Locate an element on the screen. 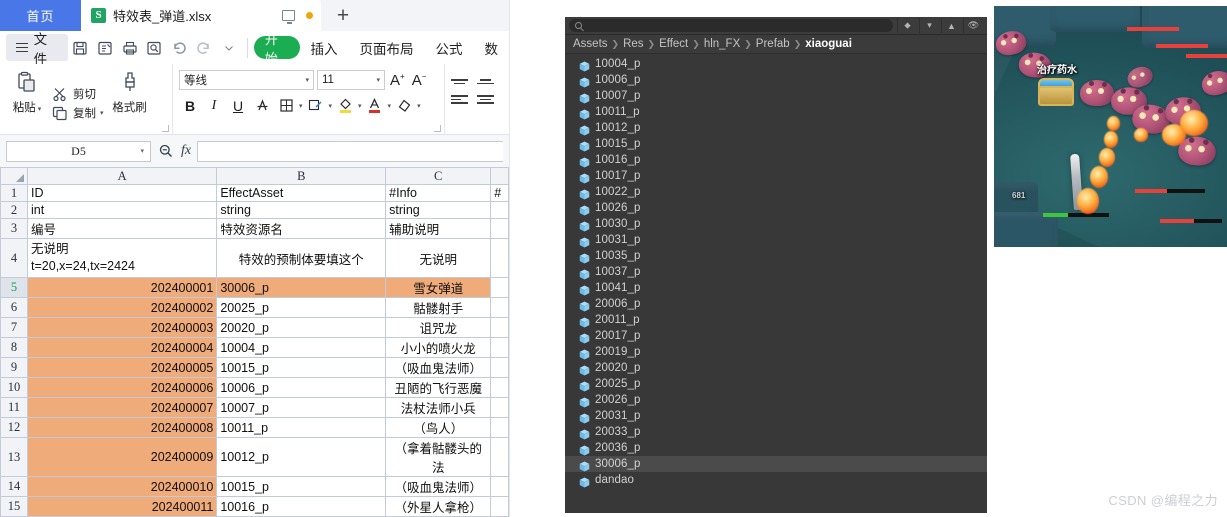 The height and width of the screenshot is (517, 1227). clipboard-dialog-launcher is located at coordinates (165, 128).